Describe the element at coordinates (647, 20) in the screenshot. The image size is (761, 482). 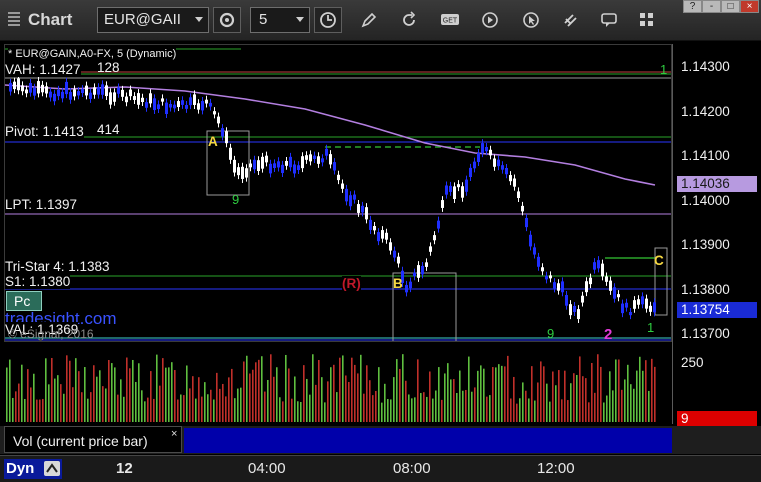
I see `grid-icon` at that location.